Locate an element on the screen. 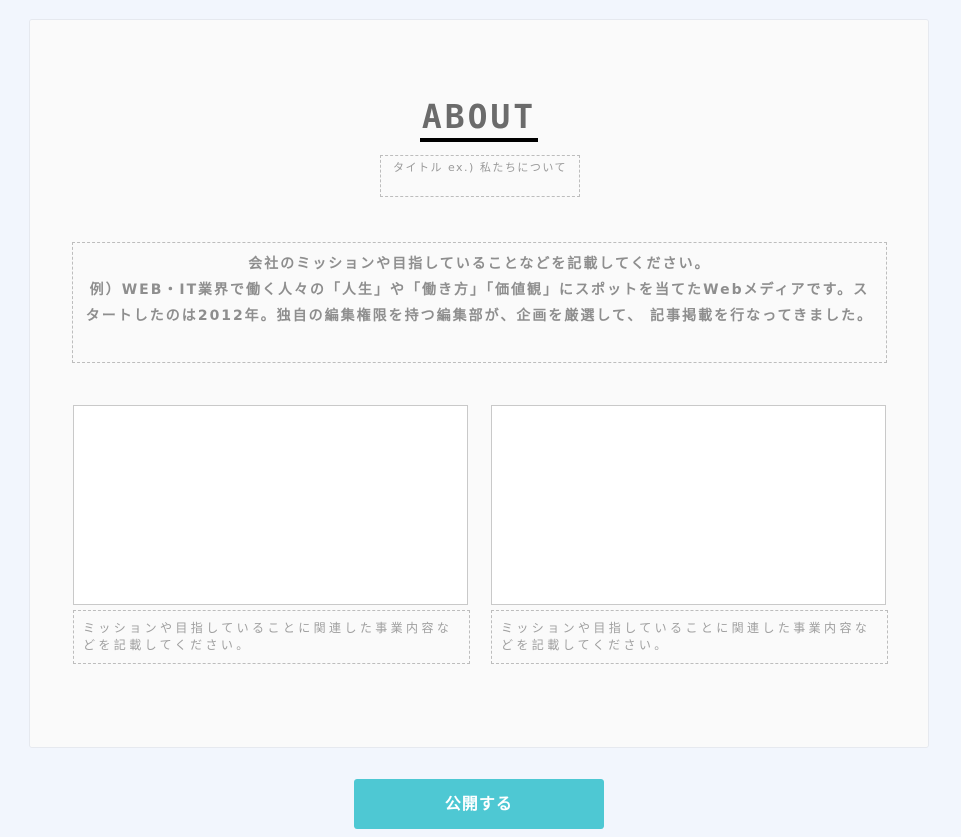  business-caption-field-2: ミッションや目指していることに関連した事業内容などを記載してください。 is located at coordinates (689, 637).